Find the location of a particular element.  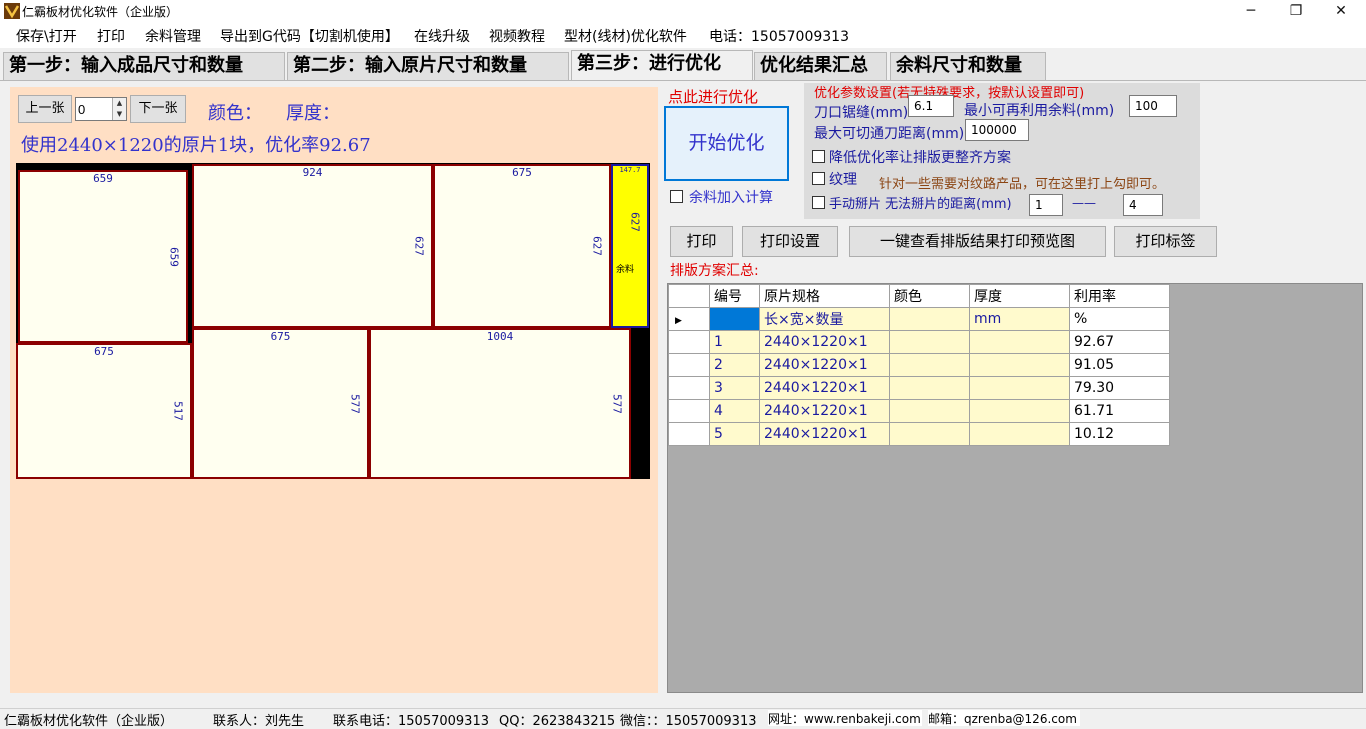

piece-height: 577 is located at coordinates (355, 403).